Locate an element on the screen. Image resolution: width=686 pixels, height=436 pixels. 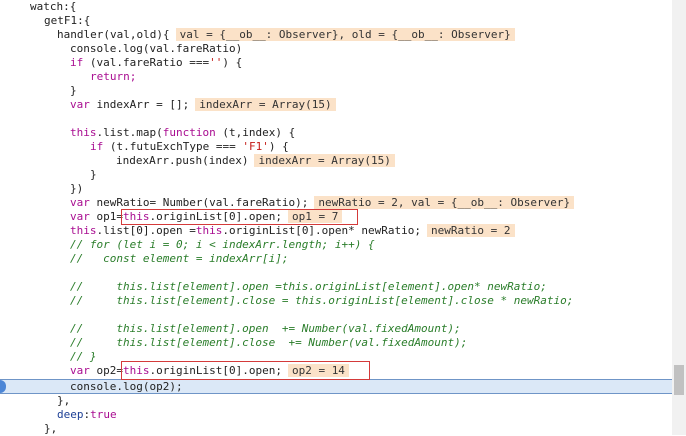
code-line: if (val.fareRatio ==='') { is located at coordinates (156, 62).